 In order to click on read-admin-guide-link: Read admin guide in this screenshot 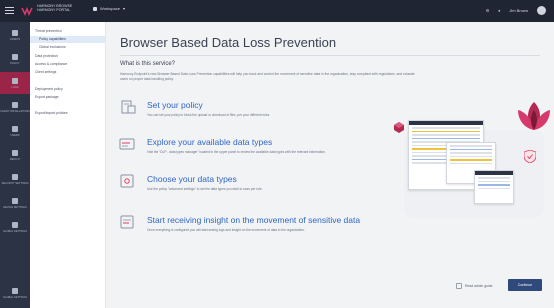, I will do `click(479, 285)`.